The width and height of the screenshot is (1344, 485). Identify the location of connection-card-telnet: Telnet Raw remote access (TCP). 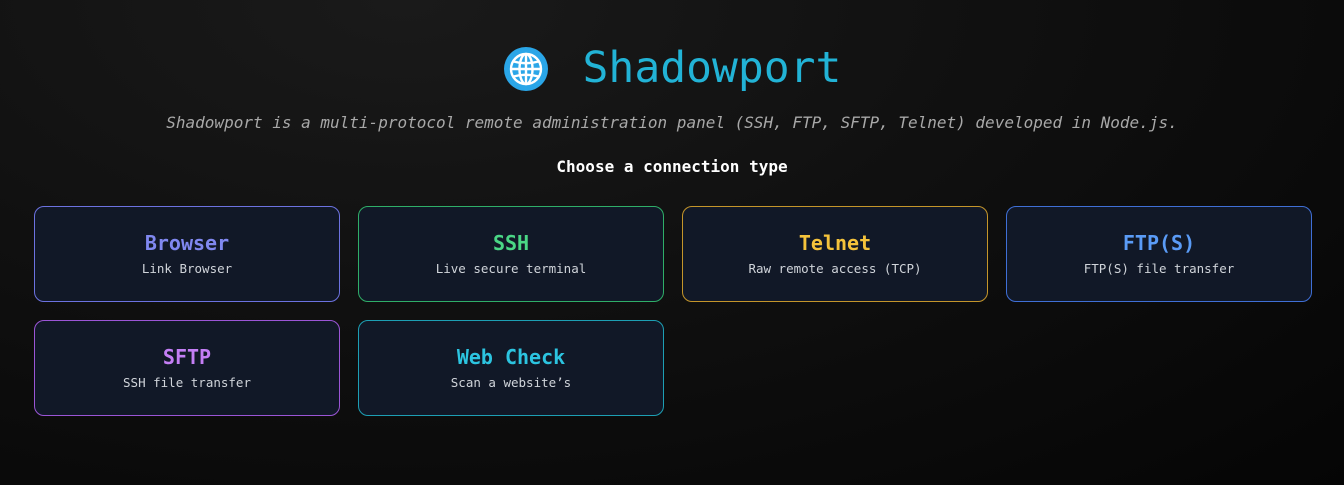
(835, 254).